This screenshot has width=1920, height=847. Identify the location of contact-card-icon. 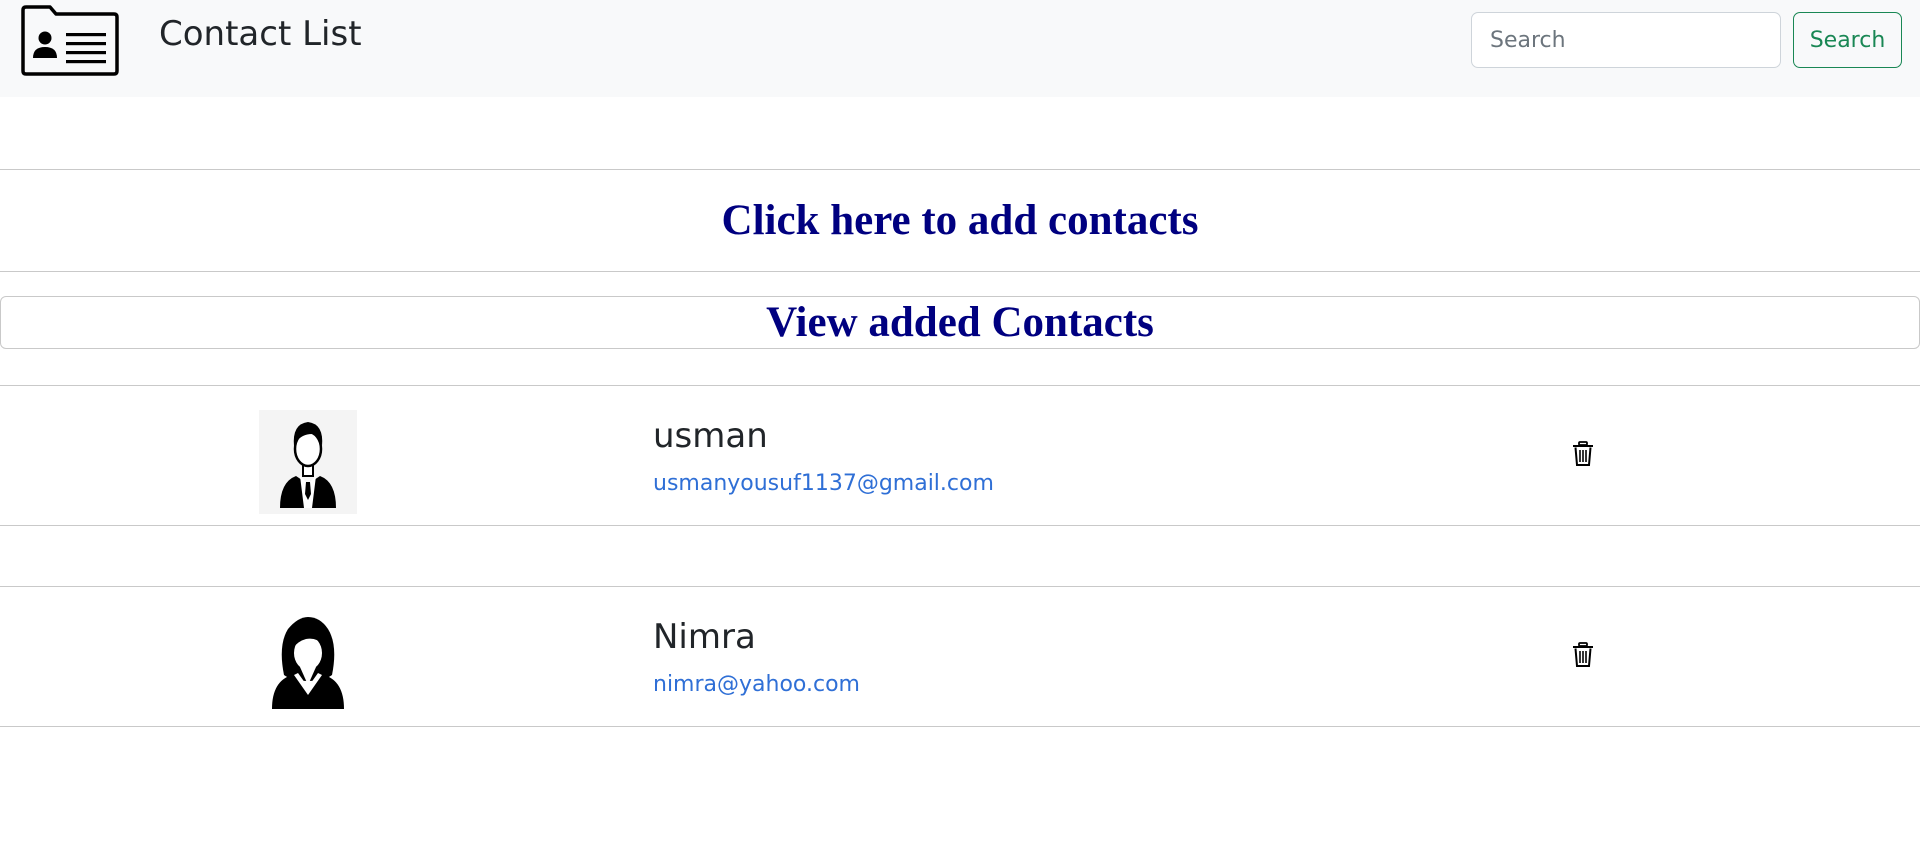
(70, 40).